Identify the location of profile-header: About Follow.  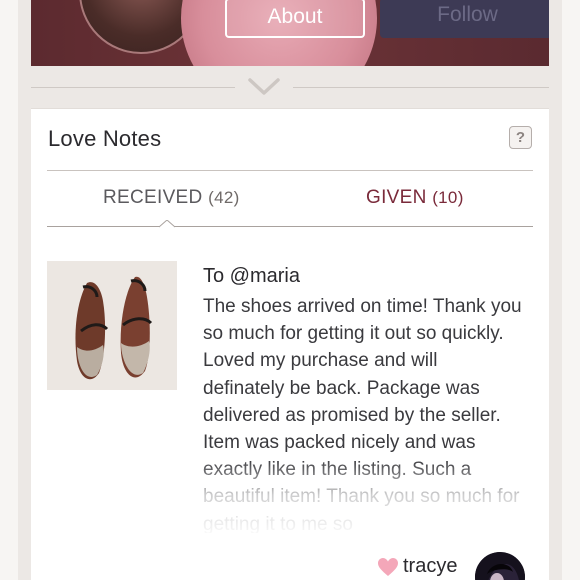
(290, 33).